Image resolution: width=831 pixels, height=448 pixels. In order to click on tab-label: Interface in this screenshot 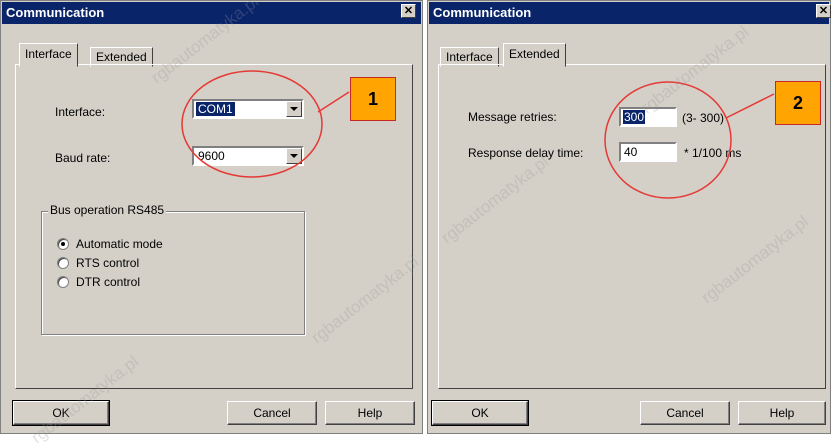, I will do `click(48, 54)`.